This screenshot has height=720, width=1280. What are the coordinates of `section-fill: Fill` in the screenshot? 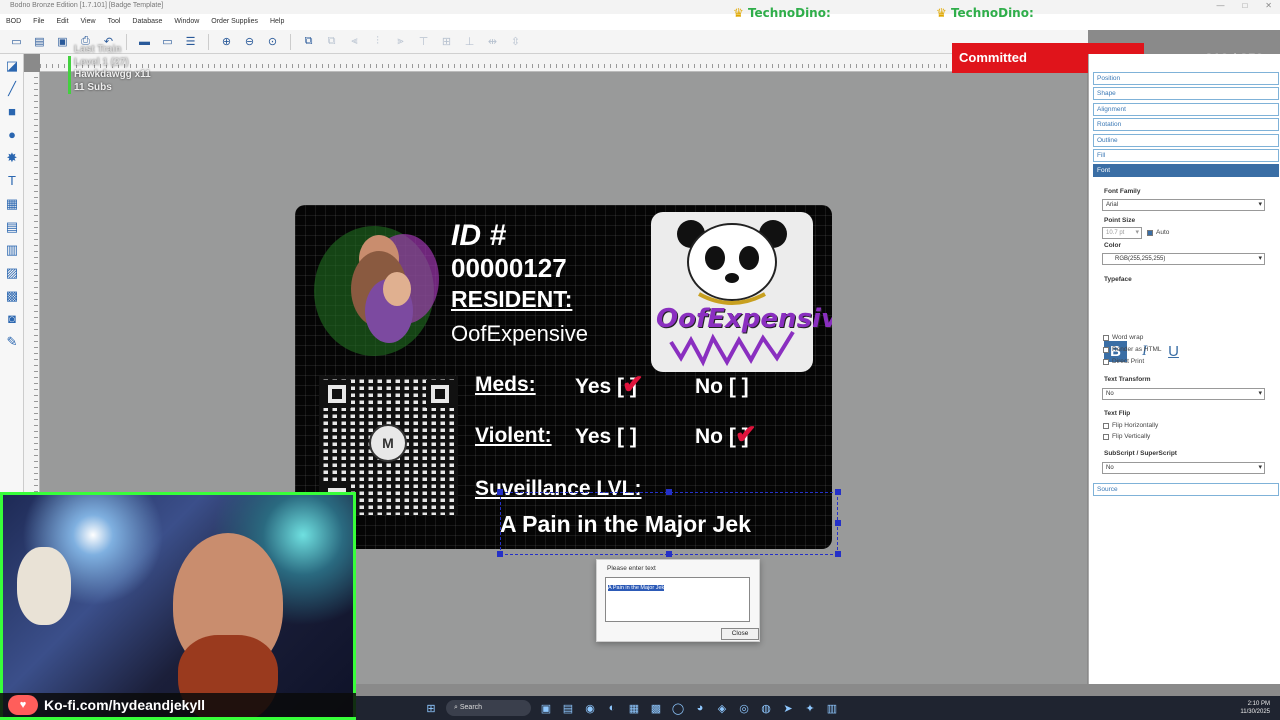 It's located at (1186, 155).